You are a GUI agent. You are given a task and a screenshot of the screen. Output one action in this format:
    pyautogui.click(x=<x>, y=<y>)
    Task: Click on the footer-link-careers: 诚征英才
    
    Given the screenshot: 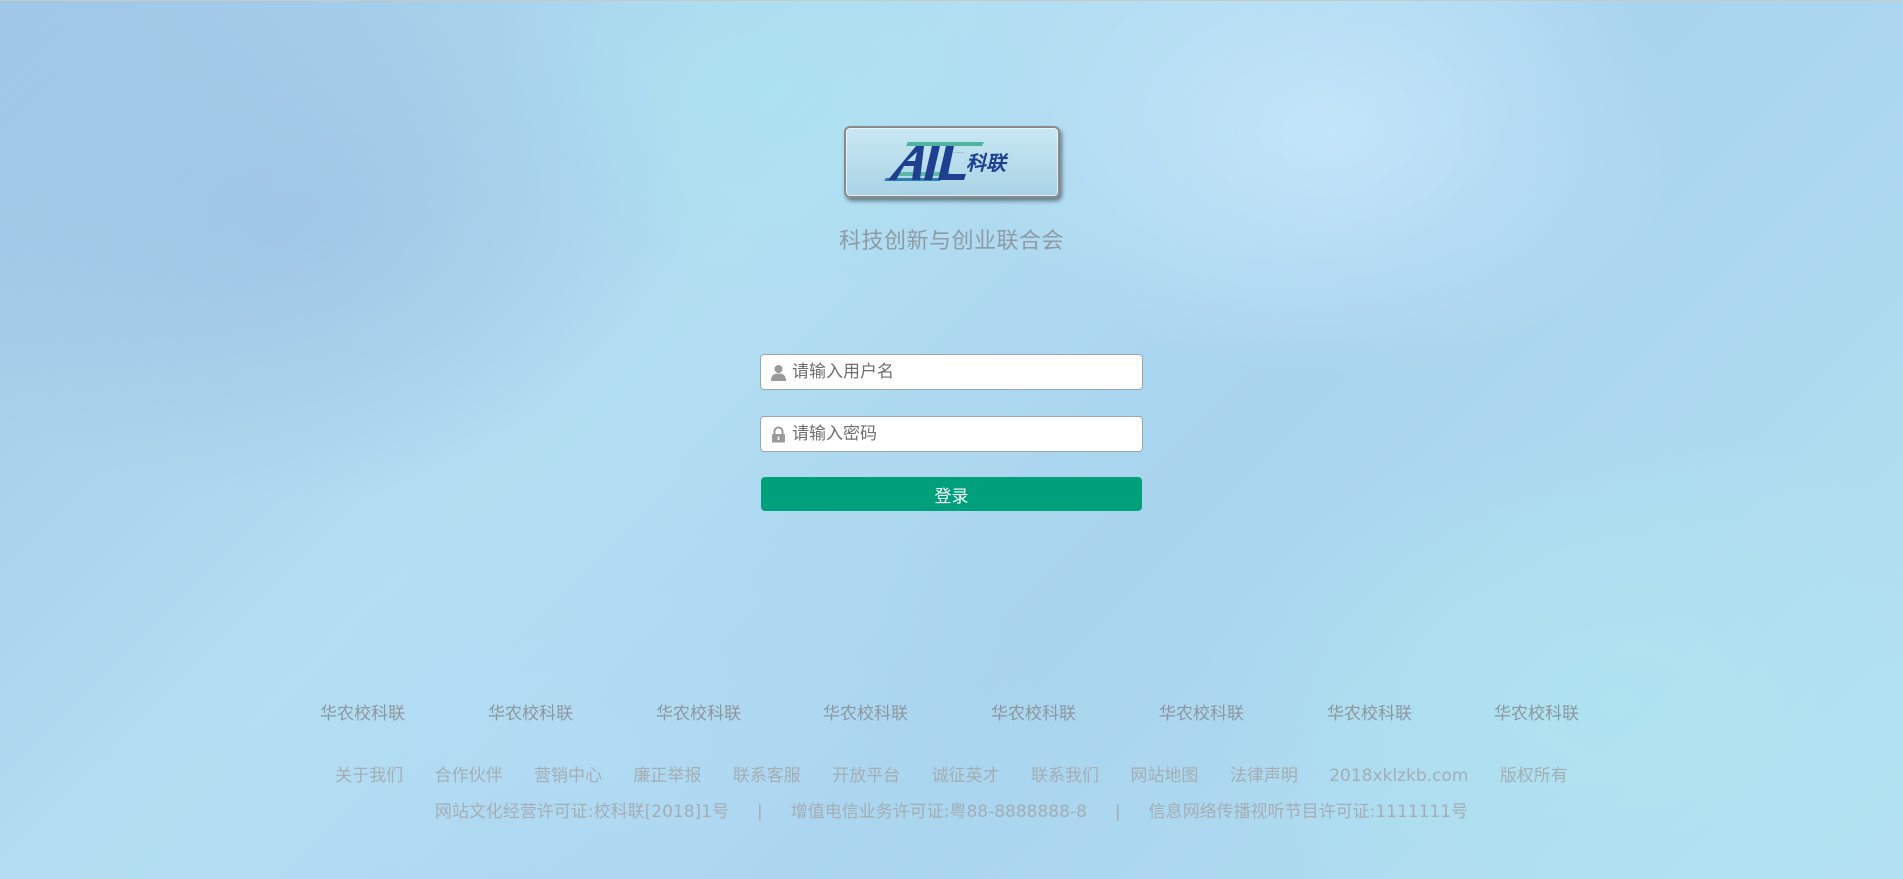 What is the action you would take?
    pyautogui.click(x=966, y=776)
    